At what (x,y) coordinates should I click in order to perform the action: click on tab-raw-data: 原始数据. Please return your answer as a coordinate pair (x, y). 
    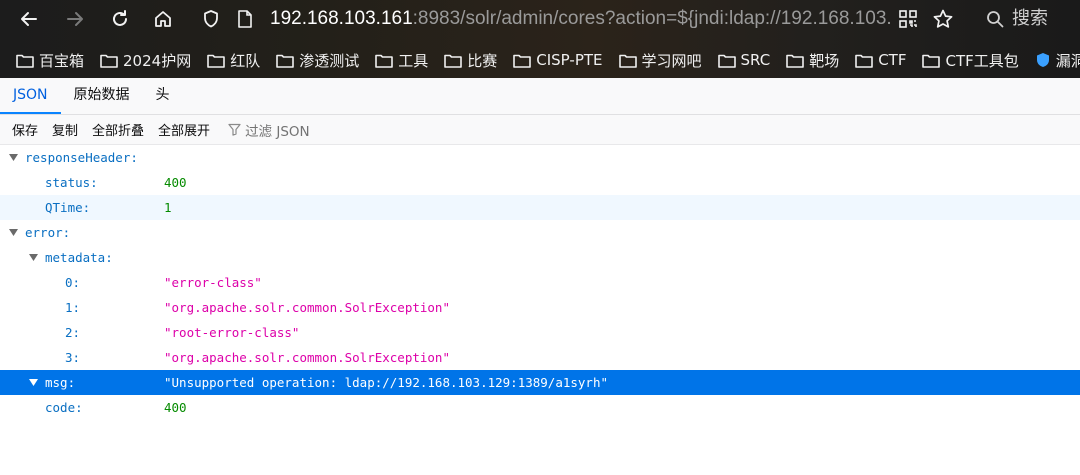
    Looking at the image, I should click on (102, 96).